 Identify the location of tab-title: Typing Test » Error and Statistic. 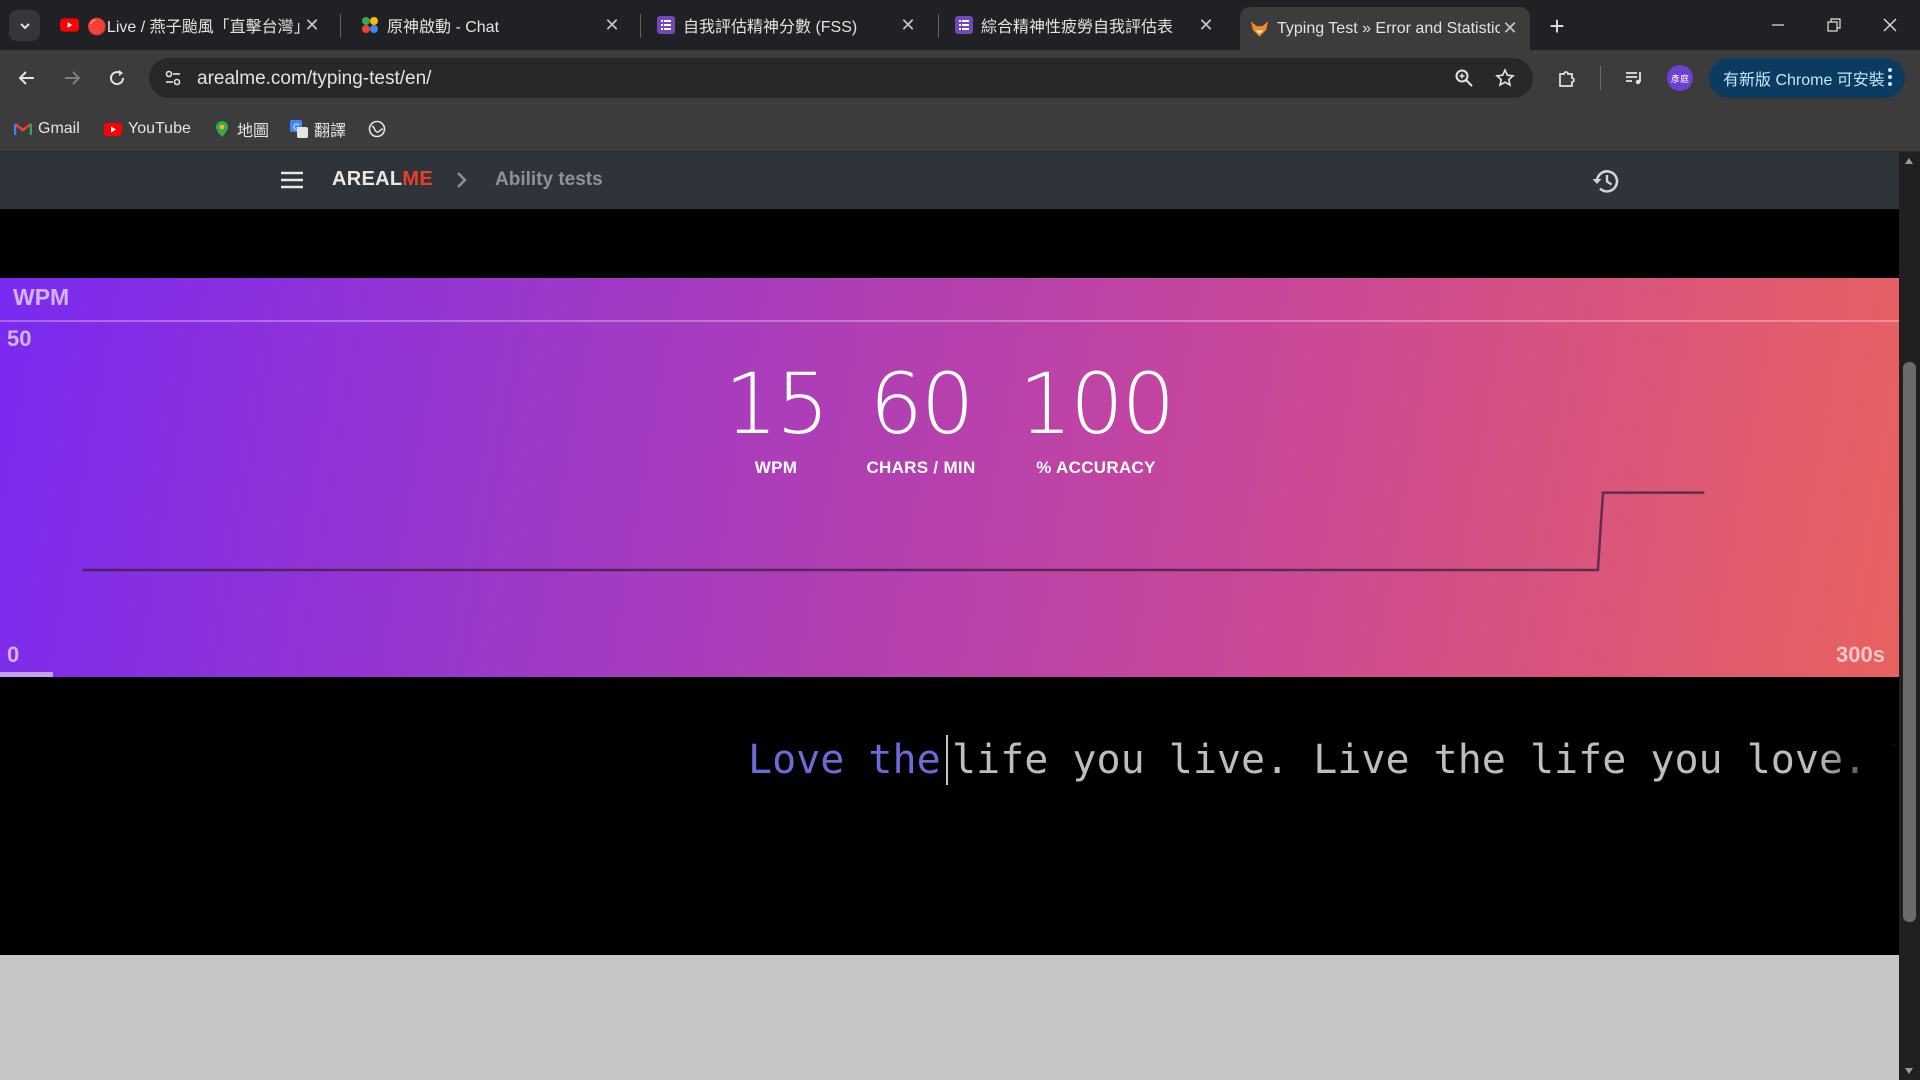
(1388, 28).